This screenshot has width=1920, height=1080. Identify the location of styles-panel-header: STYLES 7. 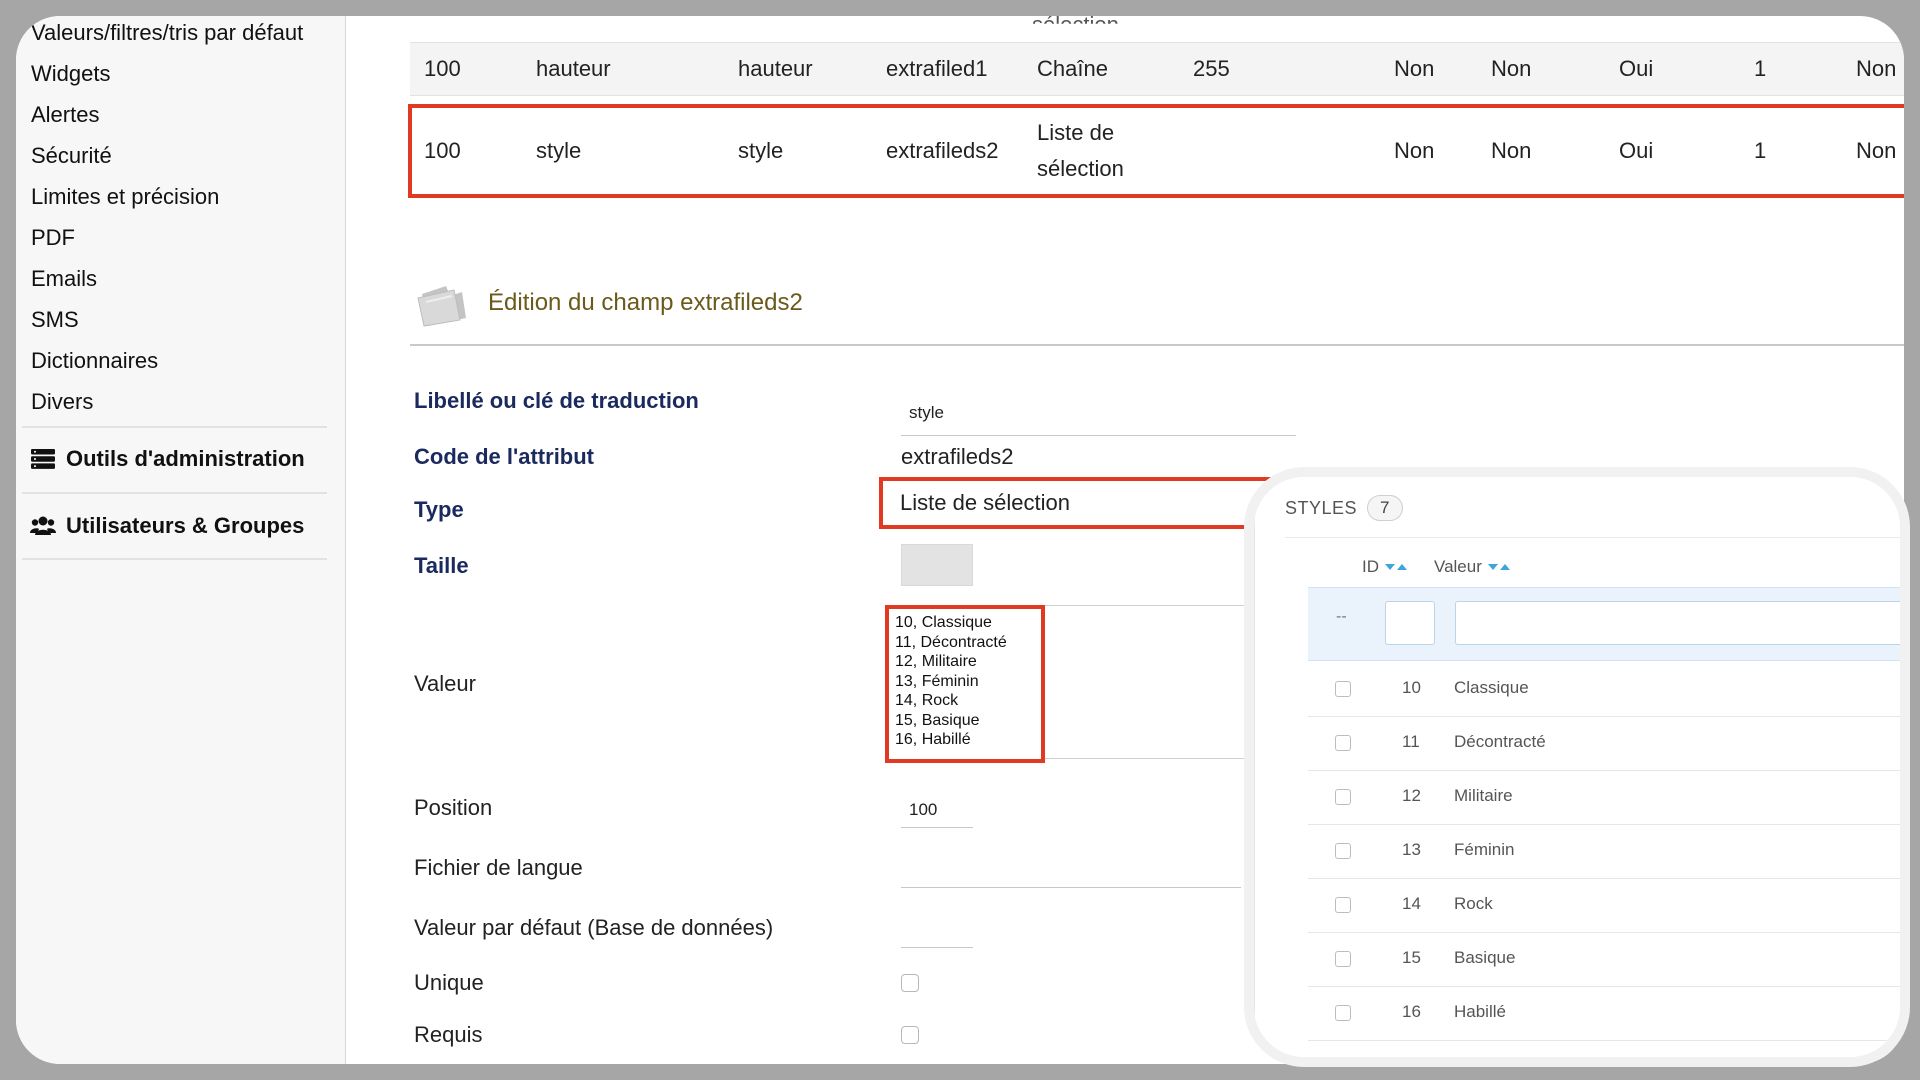
(1344, 508).